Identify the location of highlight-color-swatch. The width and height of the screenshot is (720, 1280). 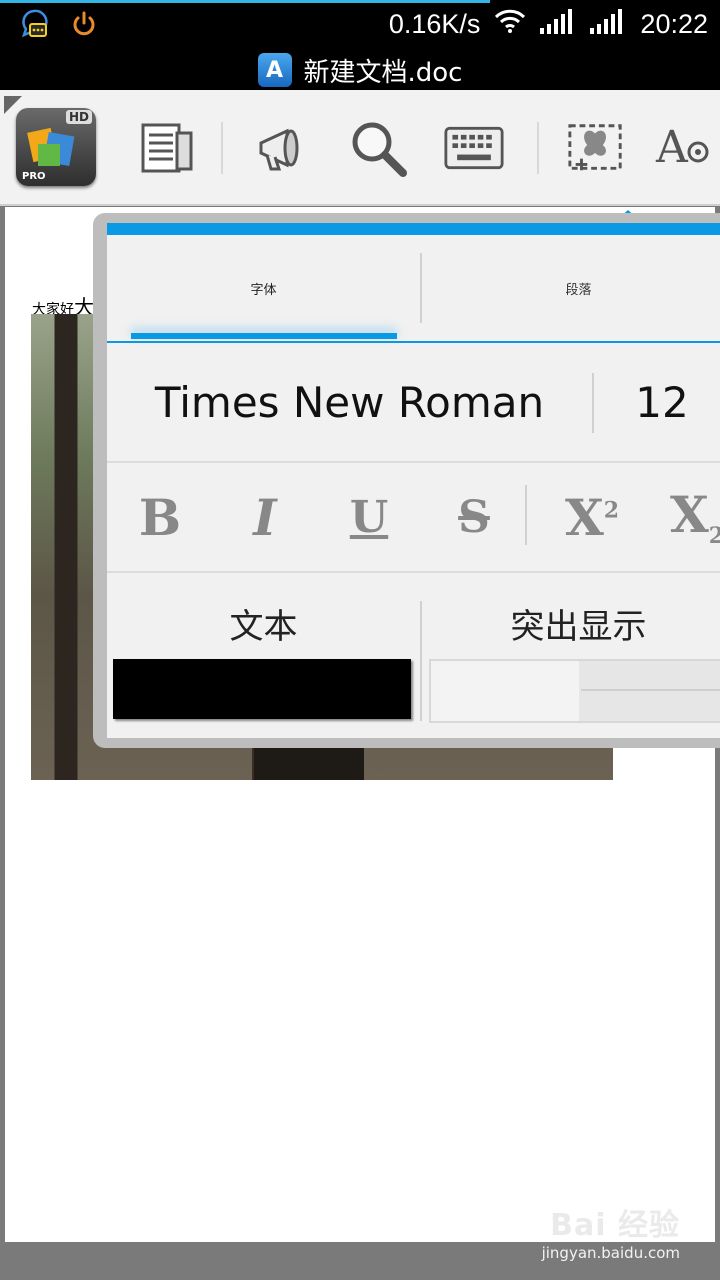
(574, 691).